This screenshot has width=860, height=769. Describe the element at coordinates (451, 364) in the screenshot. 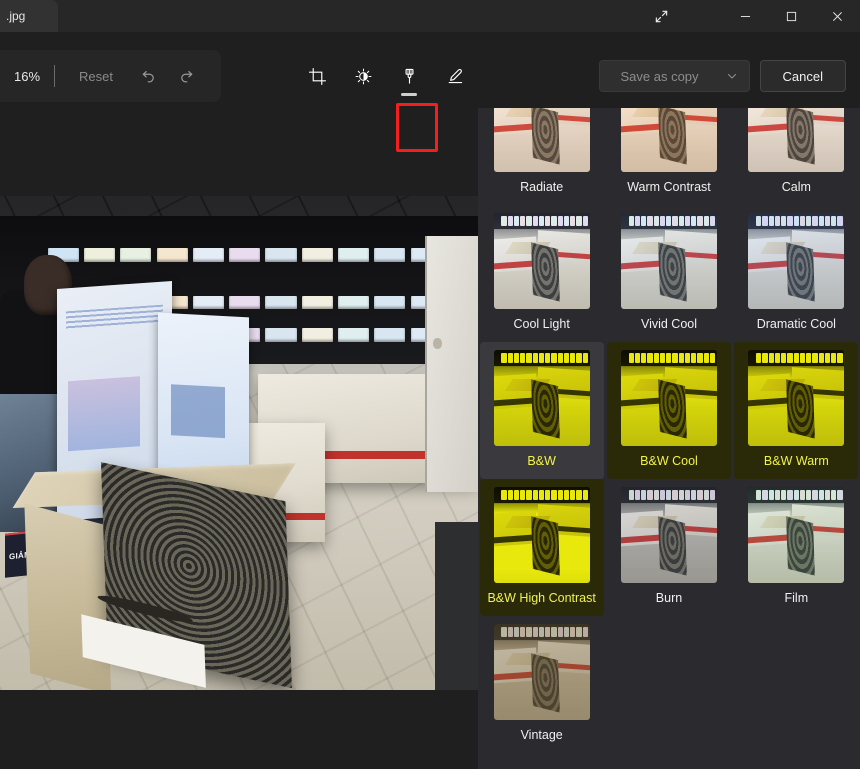

I see `store-door` at that location.